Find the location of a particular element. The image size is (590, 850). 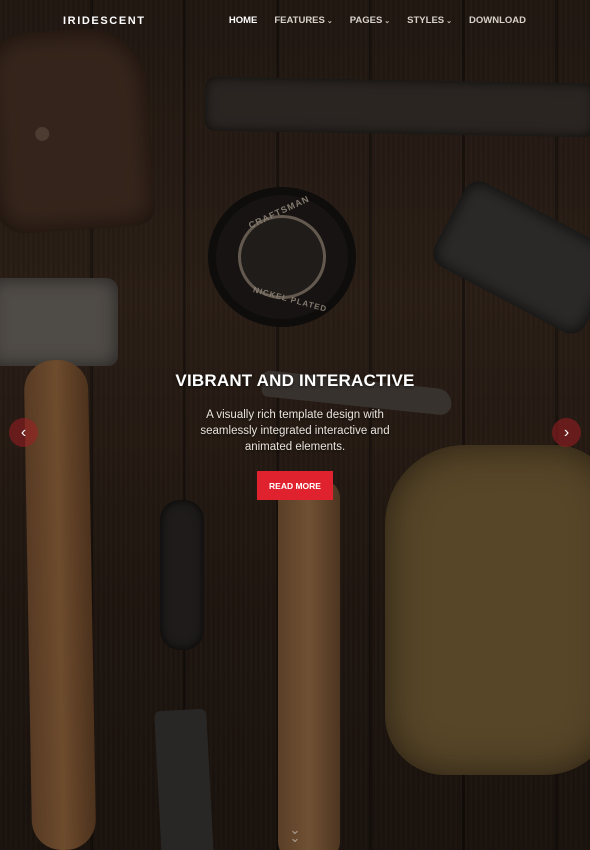

chevron-right-icon: › is located at coordinates (566, 432).